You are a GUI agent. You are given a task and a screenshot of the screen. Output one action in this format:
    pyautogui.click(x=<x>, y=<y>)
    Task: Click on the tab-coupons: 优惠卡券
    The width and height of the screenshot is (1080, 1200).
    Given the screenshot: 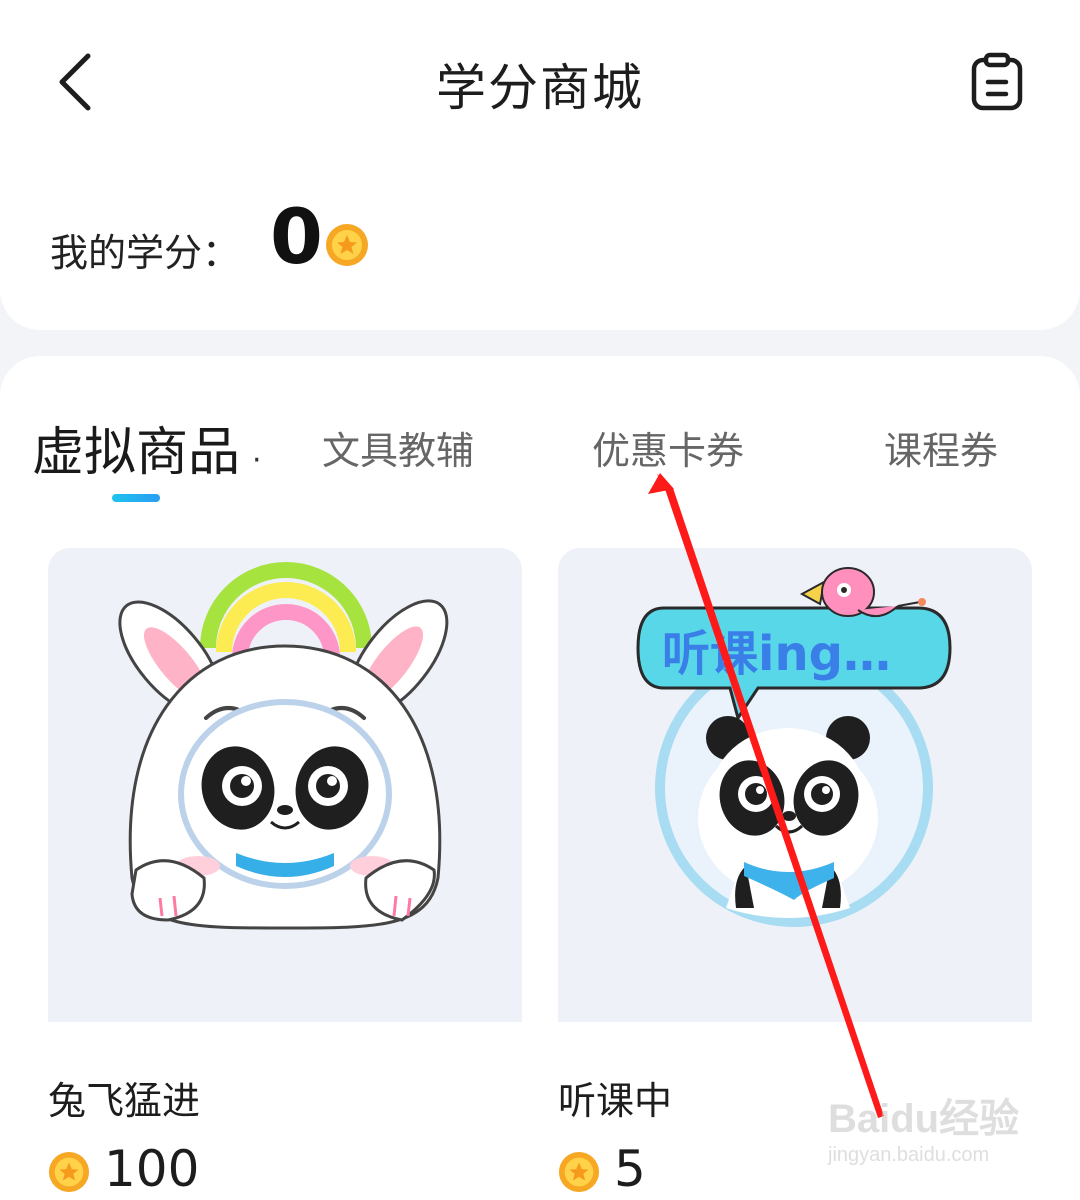 What is the action you would take?
    pyautogui.click(x=668, y=447)
    